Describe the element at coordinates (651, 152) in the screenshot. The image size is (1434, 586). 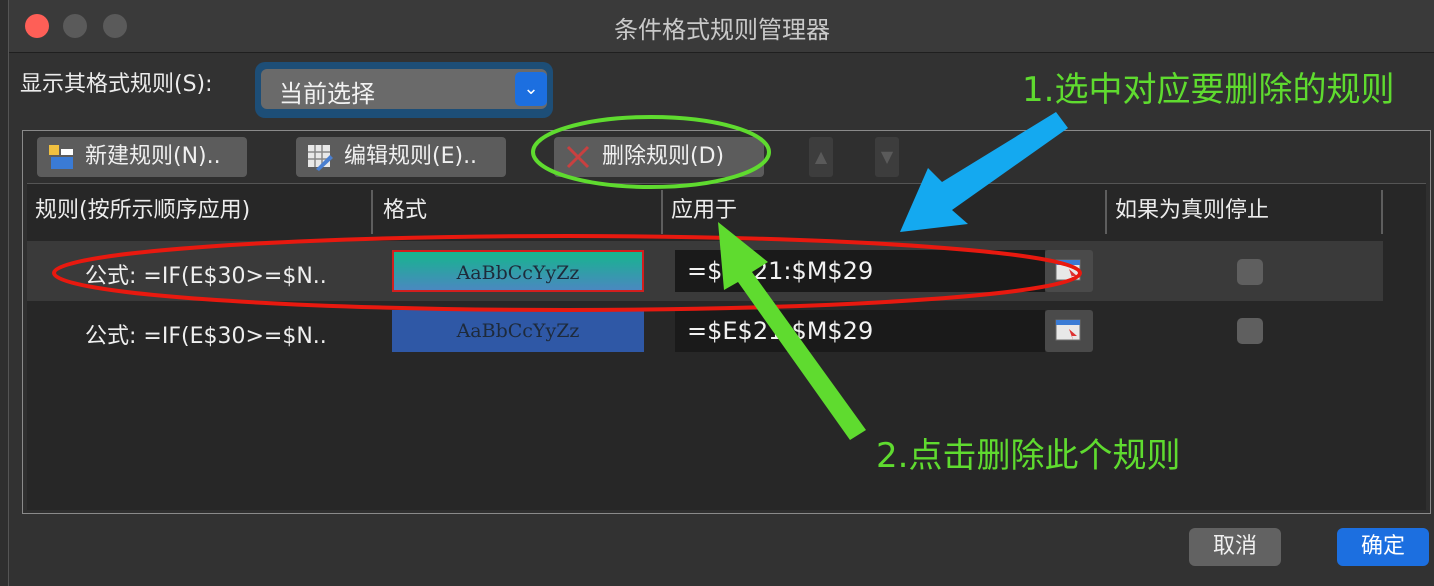
I see `delete-button-highlight-ellipse` at that location.